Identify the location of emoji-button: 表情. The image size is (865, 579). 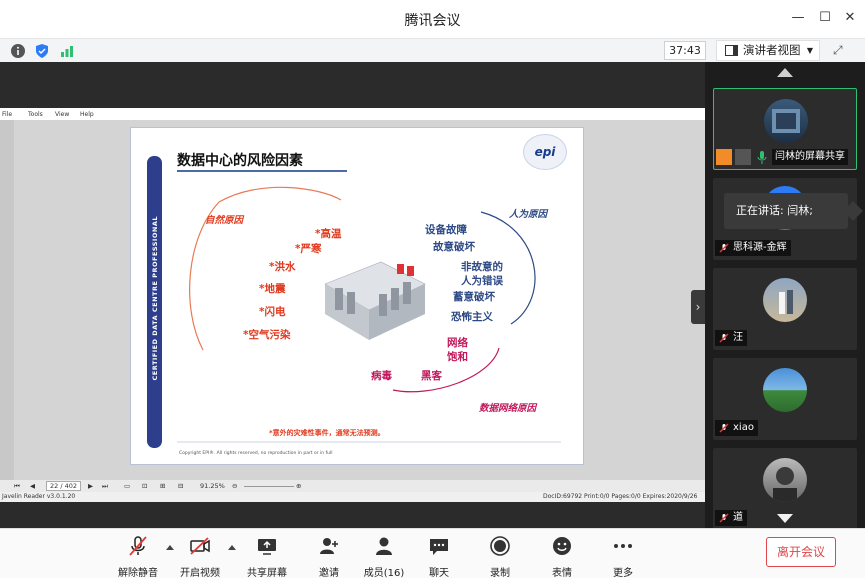
(562, 557).